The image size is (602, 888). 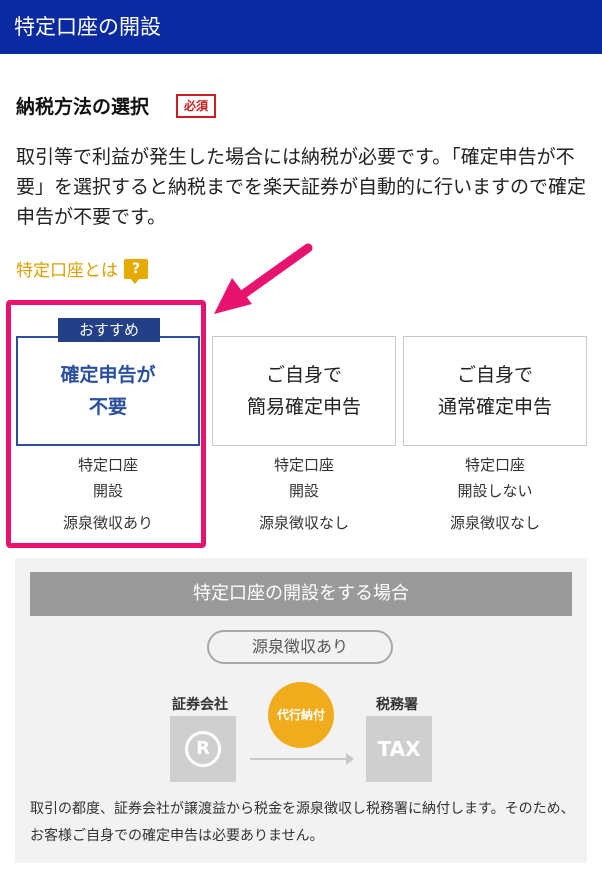 What do you see at coordinates (495, 491) in the screenshot?
I see `option-info-open: 開設しない` at bounding box center [495, 491].